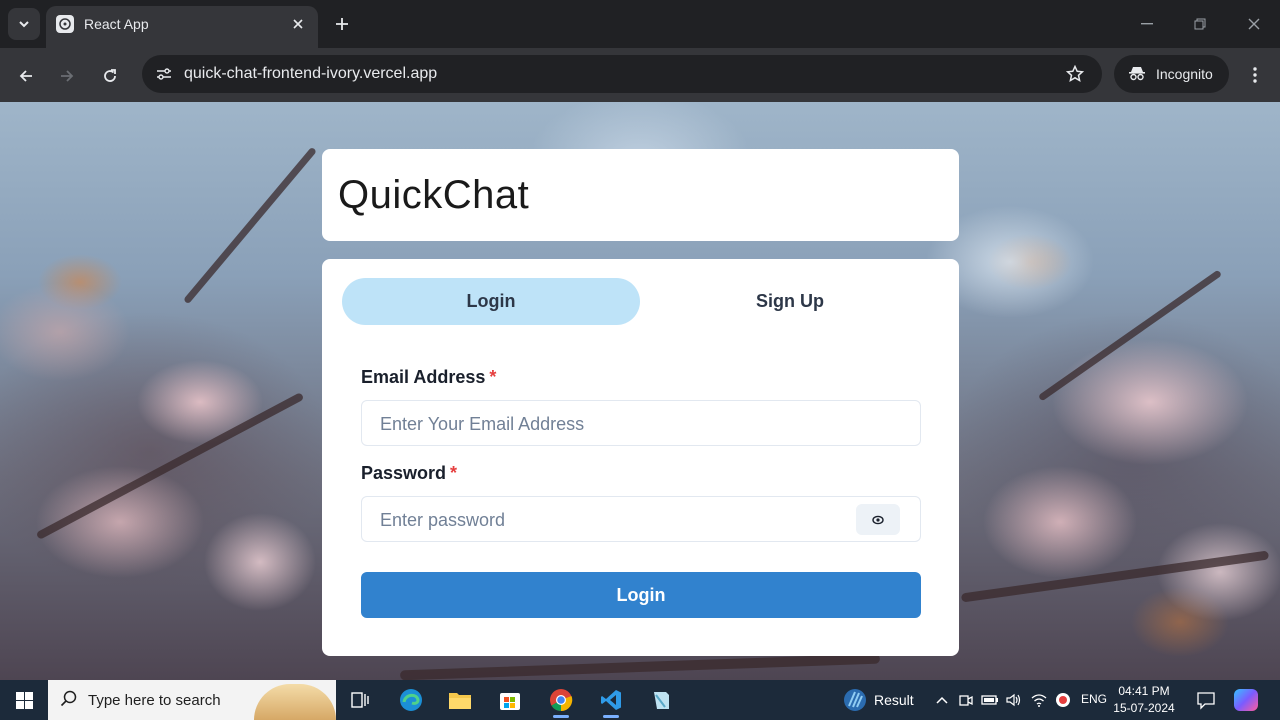 This screenshot has width=1280, height=720. What do you see at coordinates (1184, 74) in the screenshot?
I see `incognito-label: Incognito` at bounding box center [1184, 74].